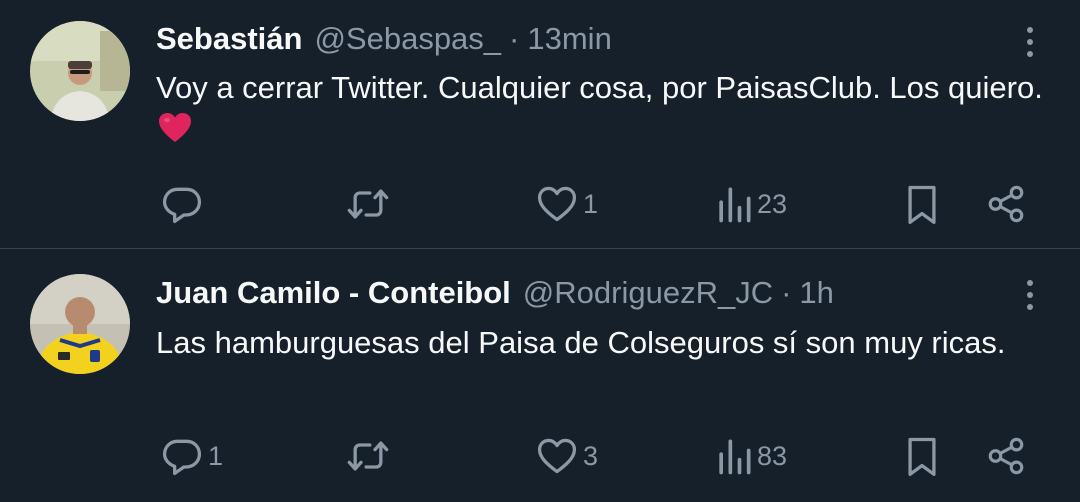  Describe the element at coordinates (569, 39) in the screenshot. I see `timestamp: 13min` at that location.